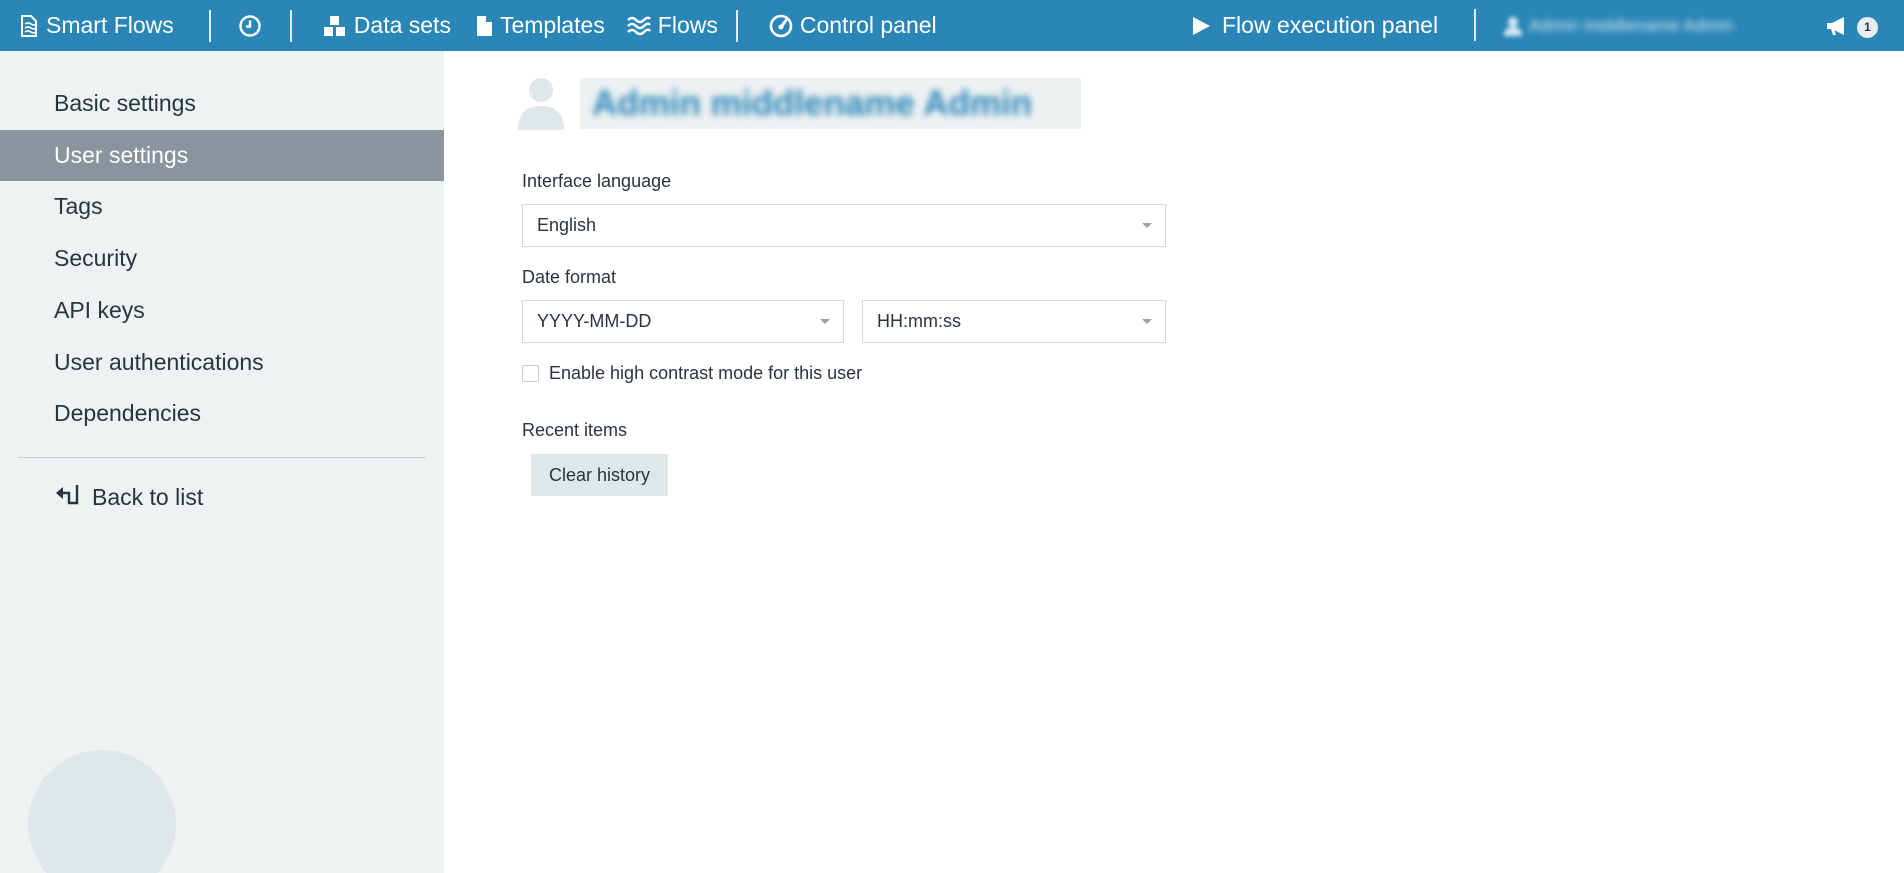 Image resolution: width=1904 pixels, height=873 pixels. Describe the element at coordinates (402, 25) in the screenshot. I see `nav-data-sets-label: Data sets` at that location.